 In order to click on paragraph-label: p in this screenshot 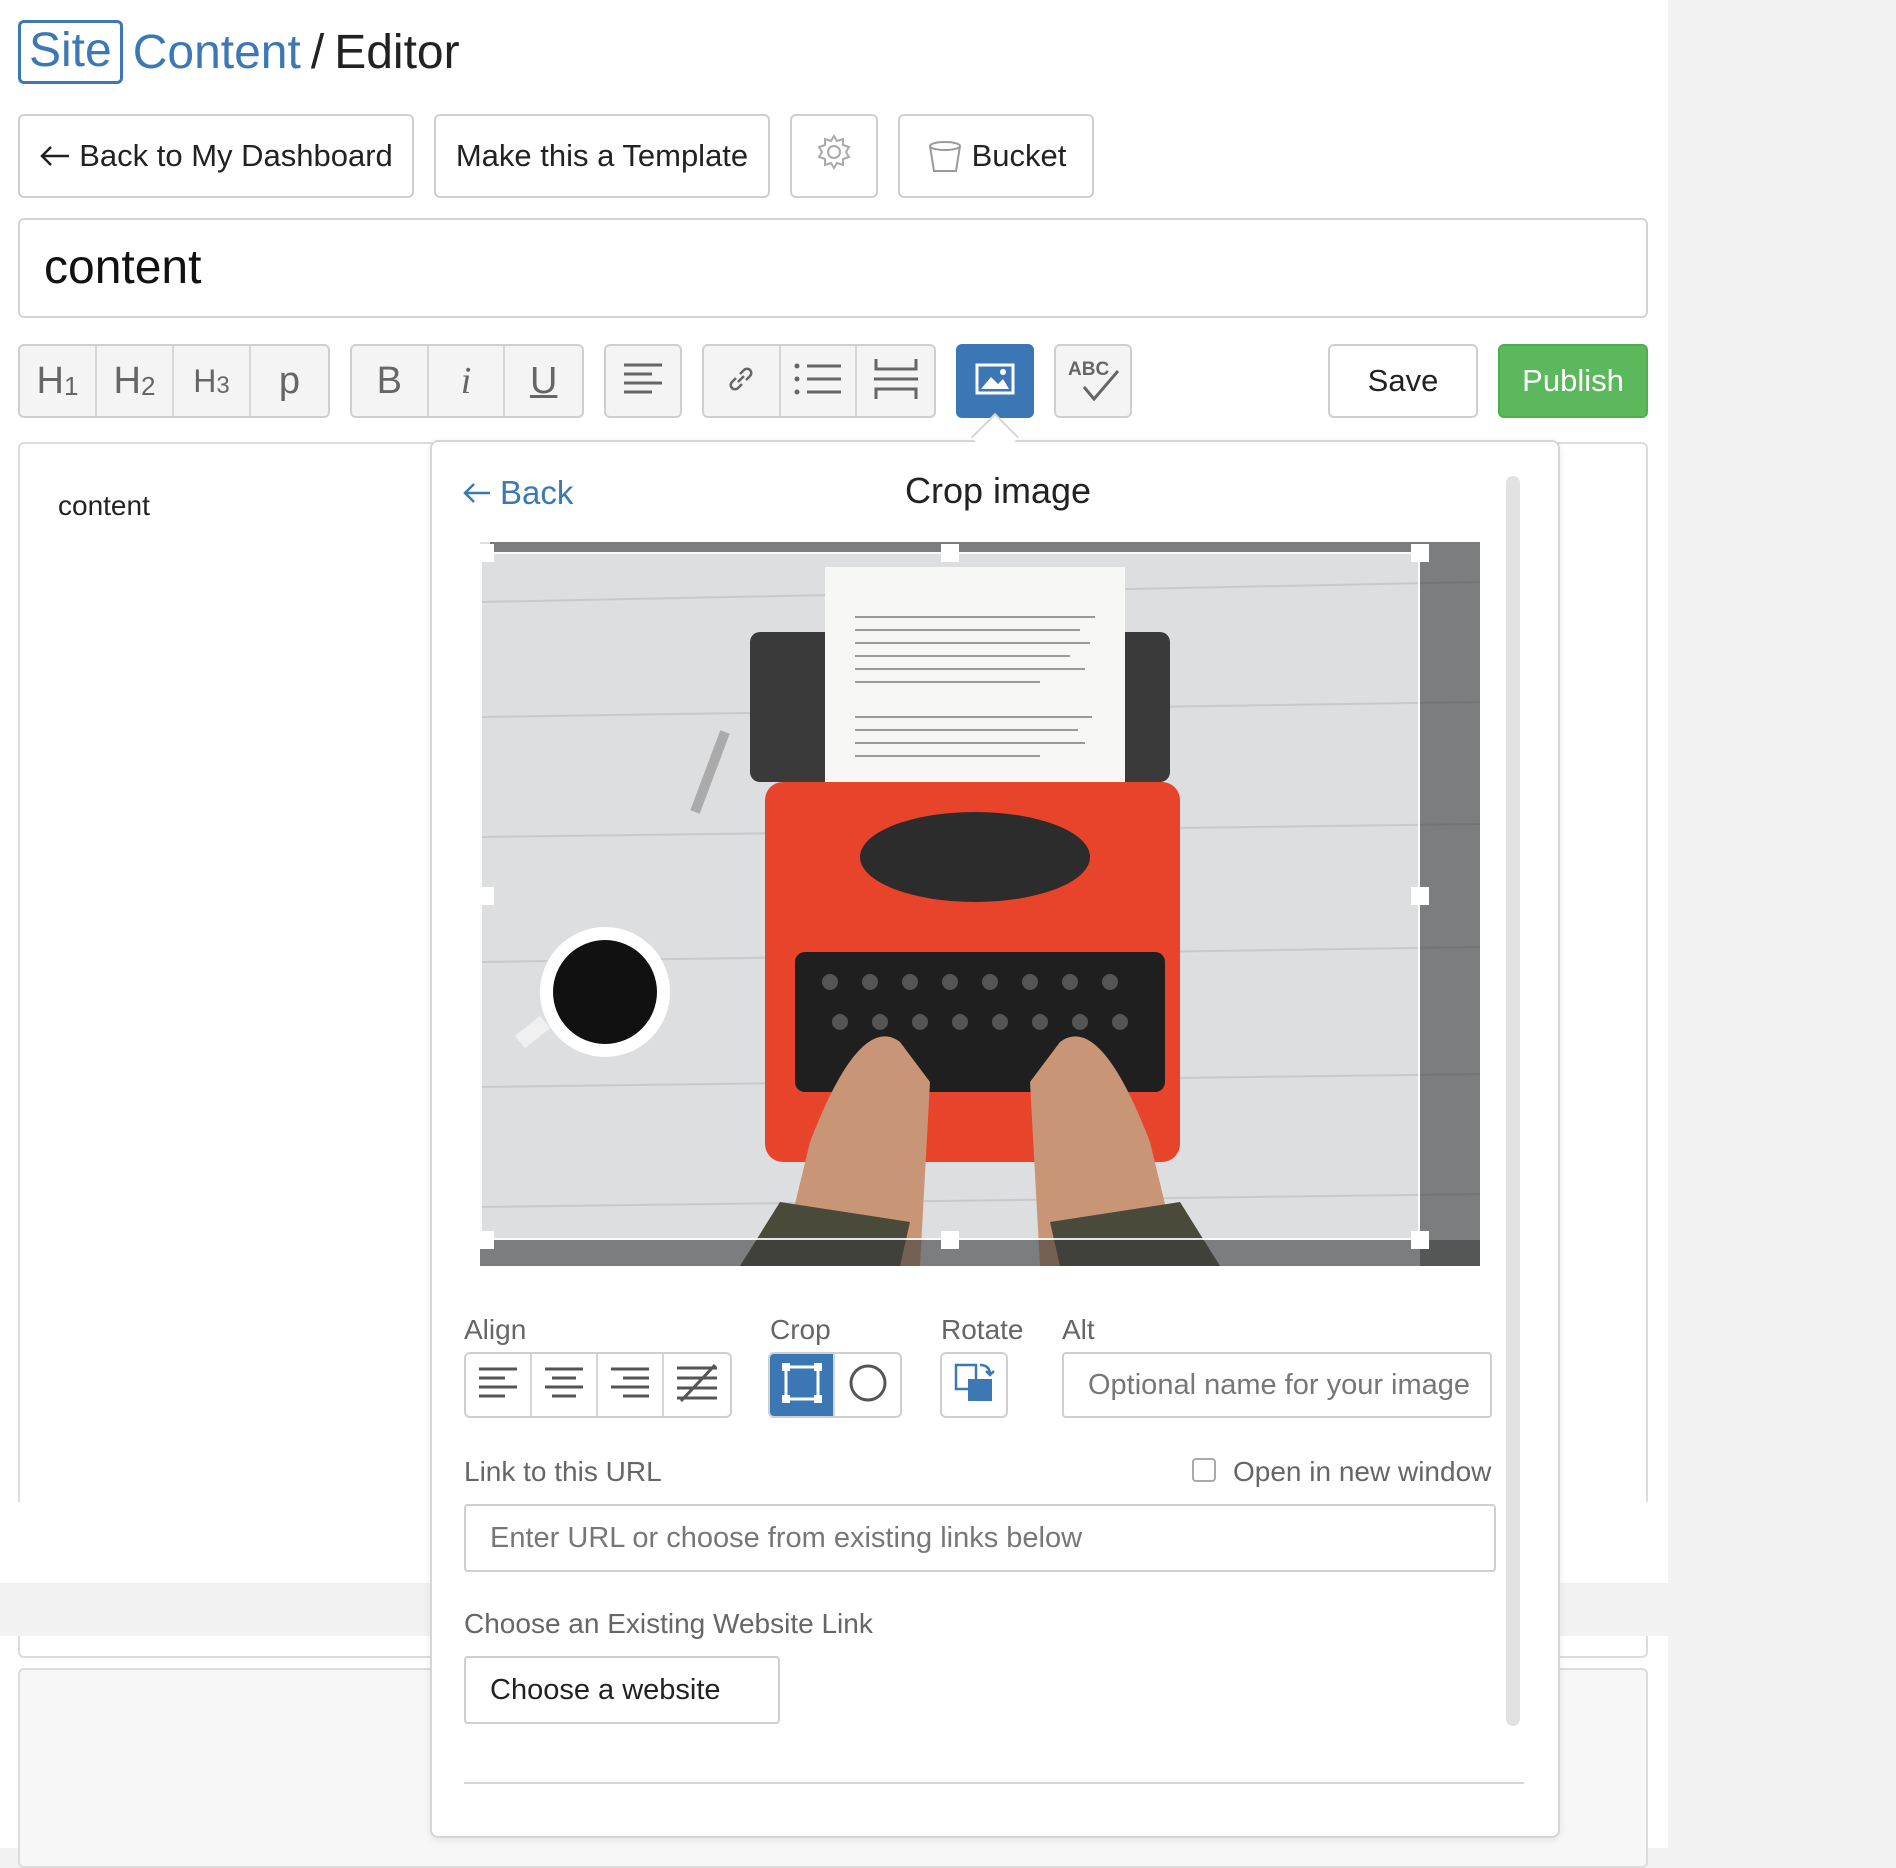, I will do `click(289, 380)`.